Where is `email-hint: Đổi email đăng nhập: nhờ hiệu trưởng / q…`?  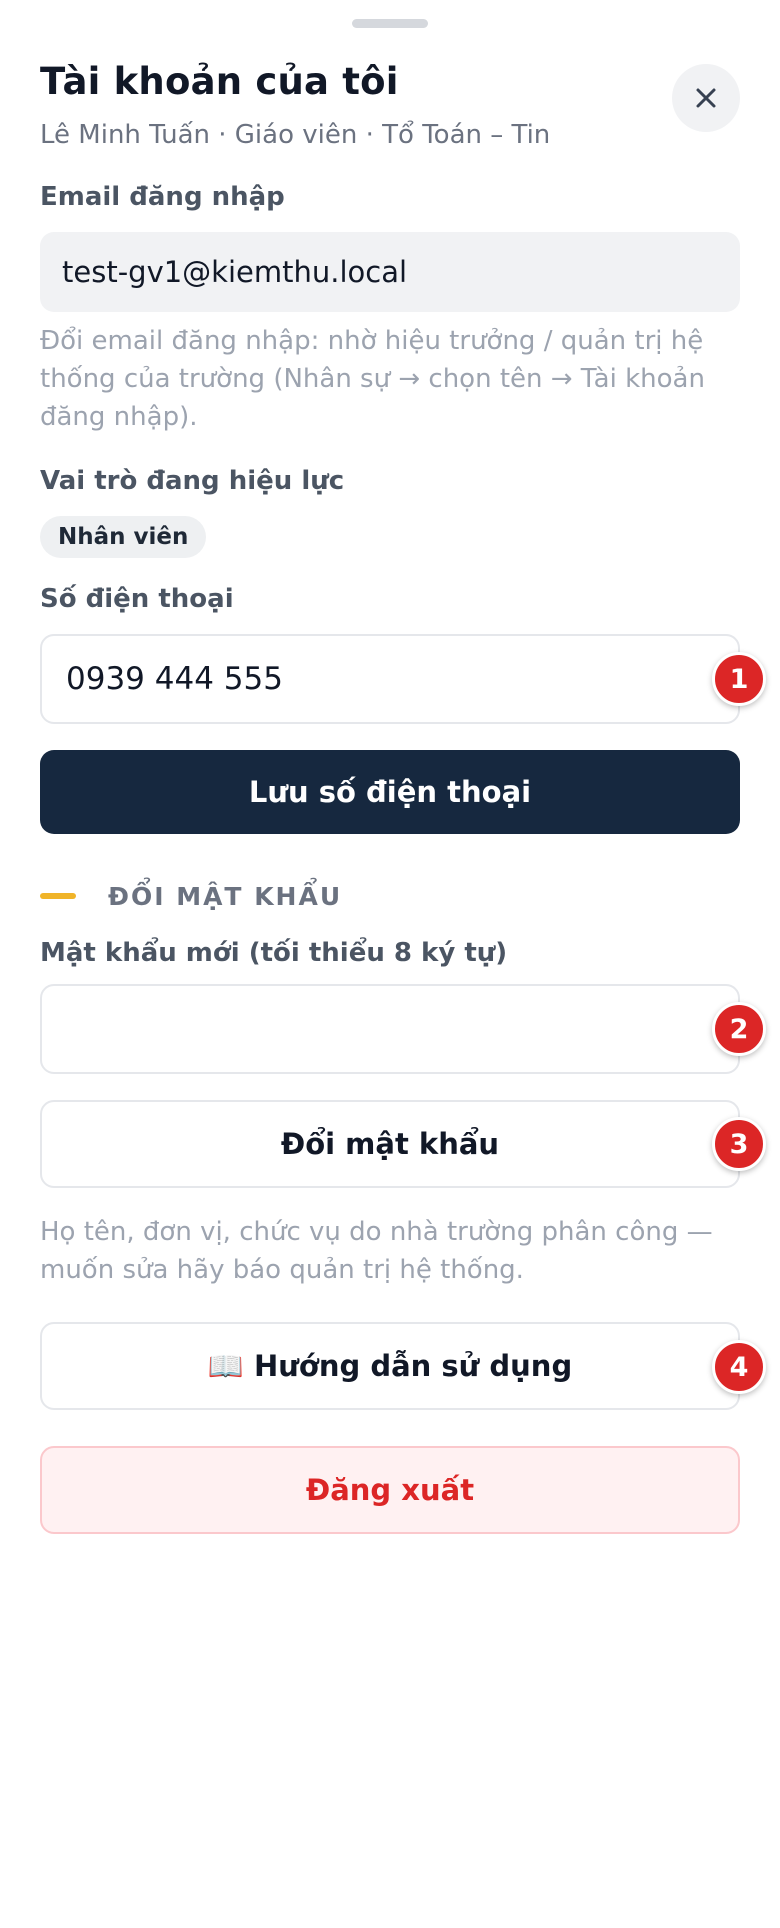
email-hint: Đổi email đăng nhập: nhờ hiệu trưởng / q… is located at coordinates (372, 379).